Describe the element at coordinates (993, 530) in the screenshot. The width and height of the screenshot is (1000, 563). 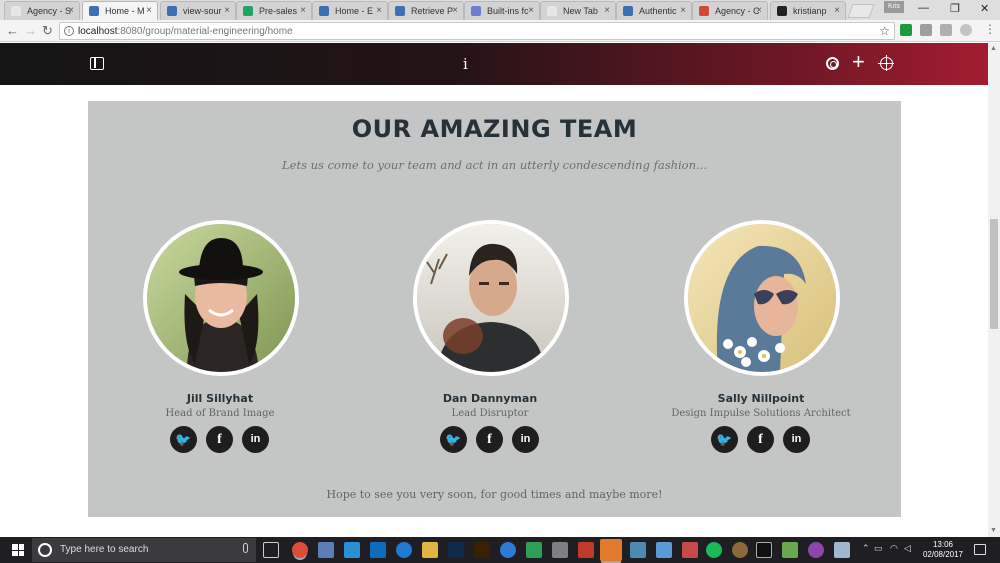
I see `scroll-down-icon: ▼` at that location.